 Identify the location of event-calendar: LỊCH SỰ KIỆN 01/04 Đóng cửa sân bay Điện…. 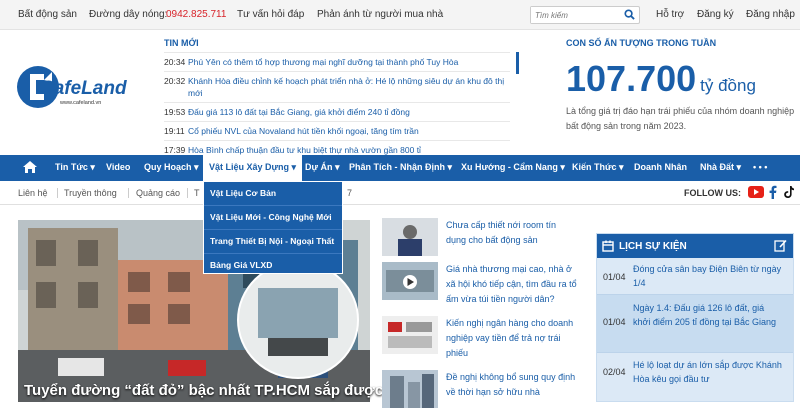
(695, 317).